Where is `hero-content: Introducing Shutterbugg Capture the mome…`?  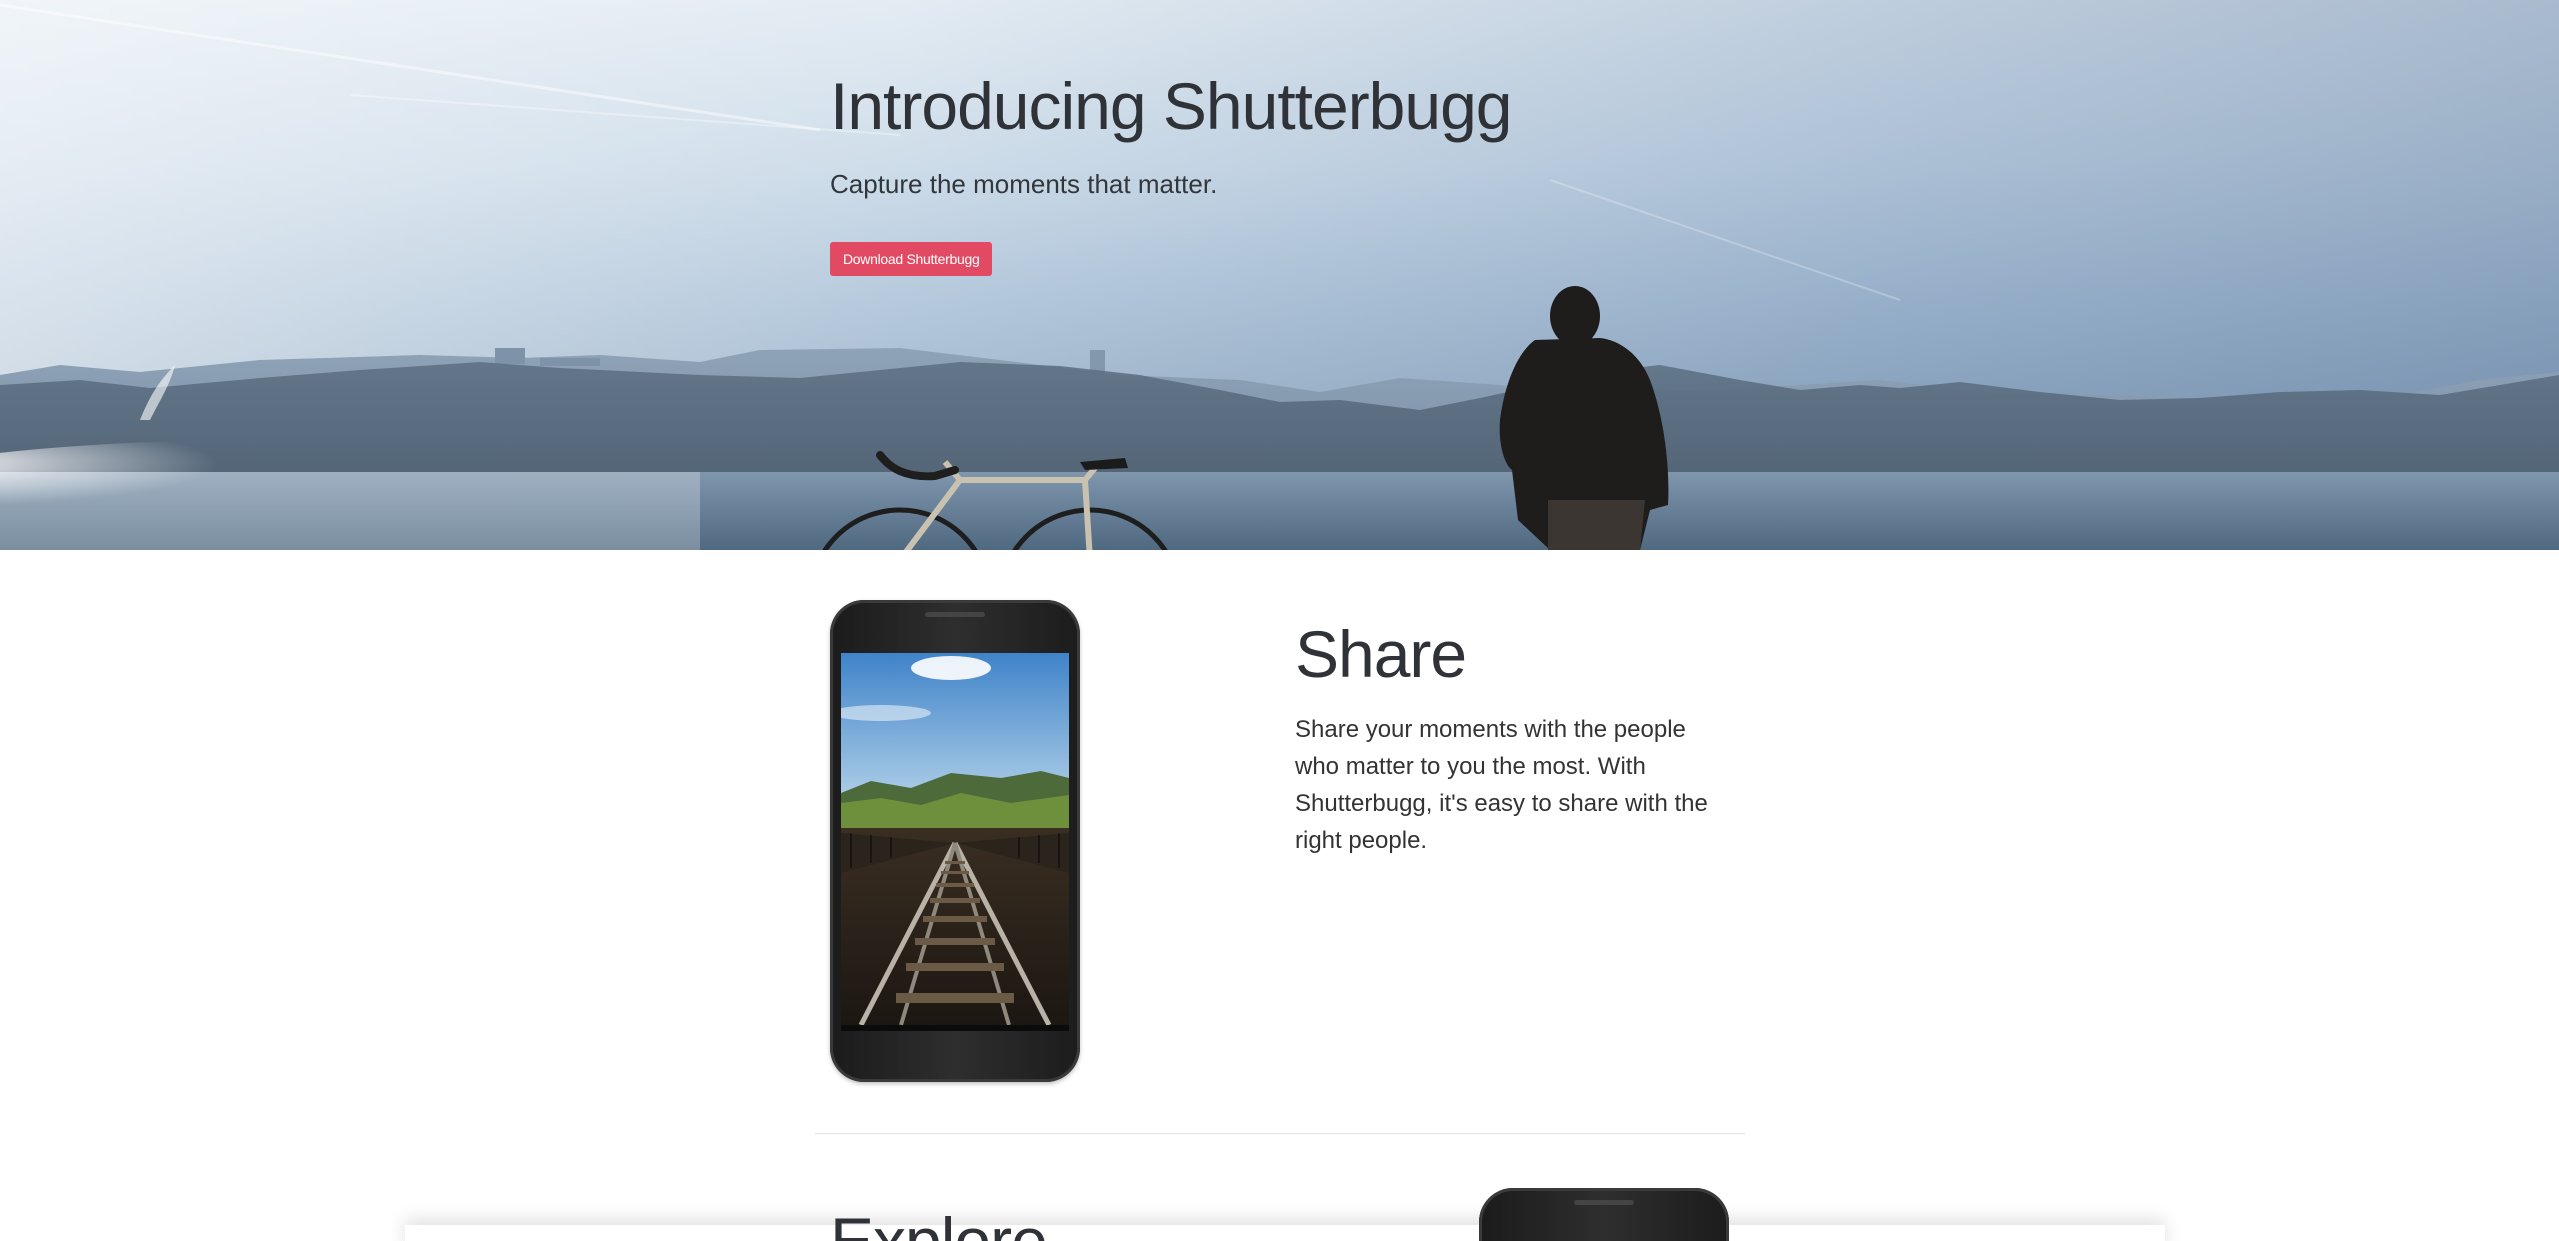
hero-content: Introducing Shutterbugg Capture the mome… is located at coordinates (1280, 173).